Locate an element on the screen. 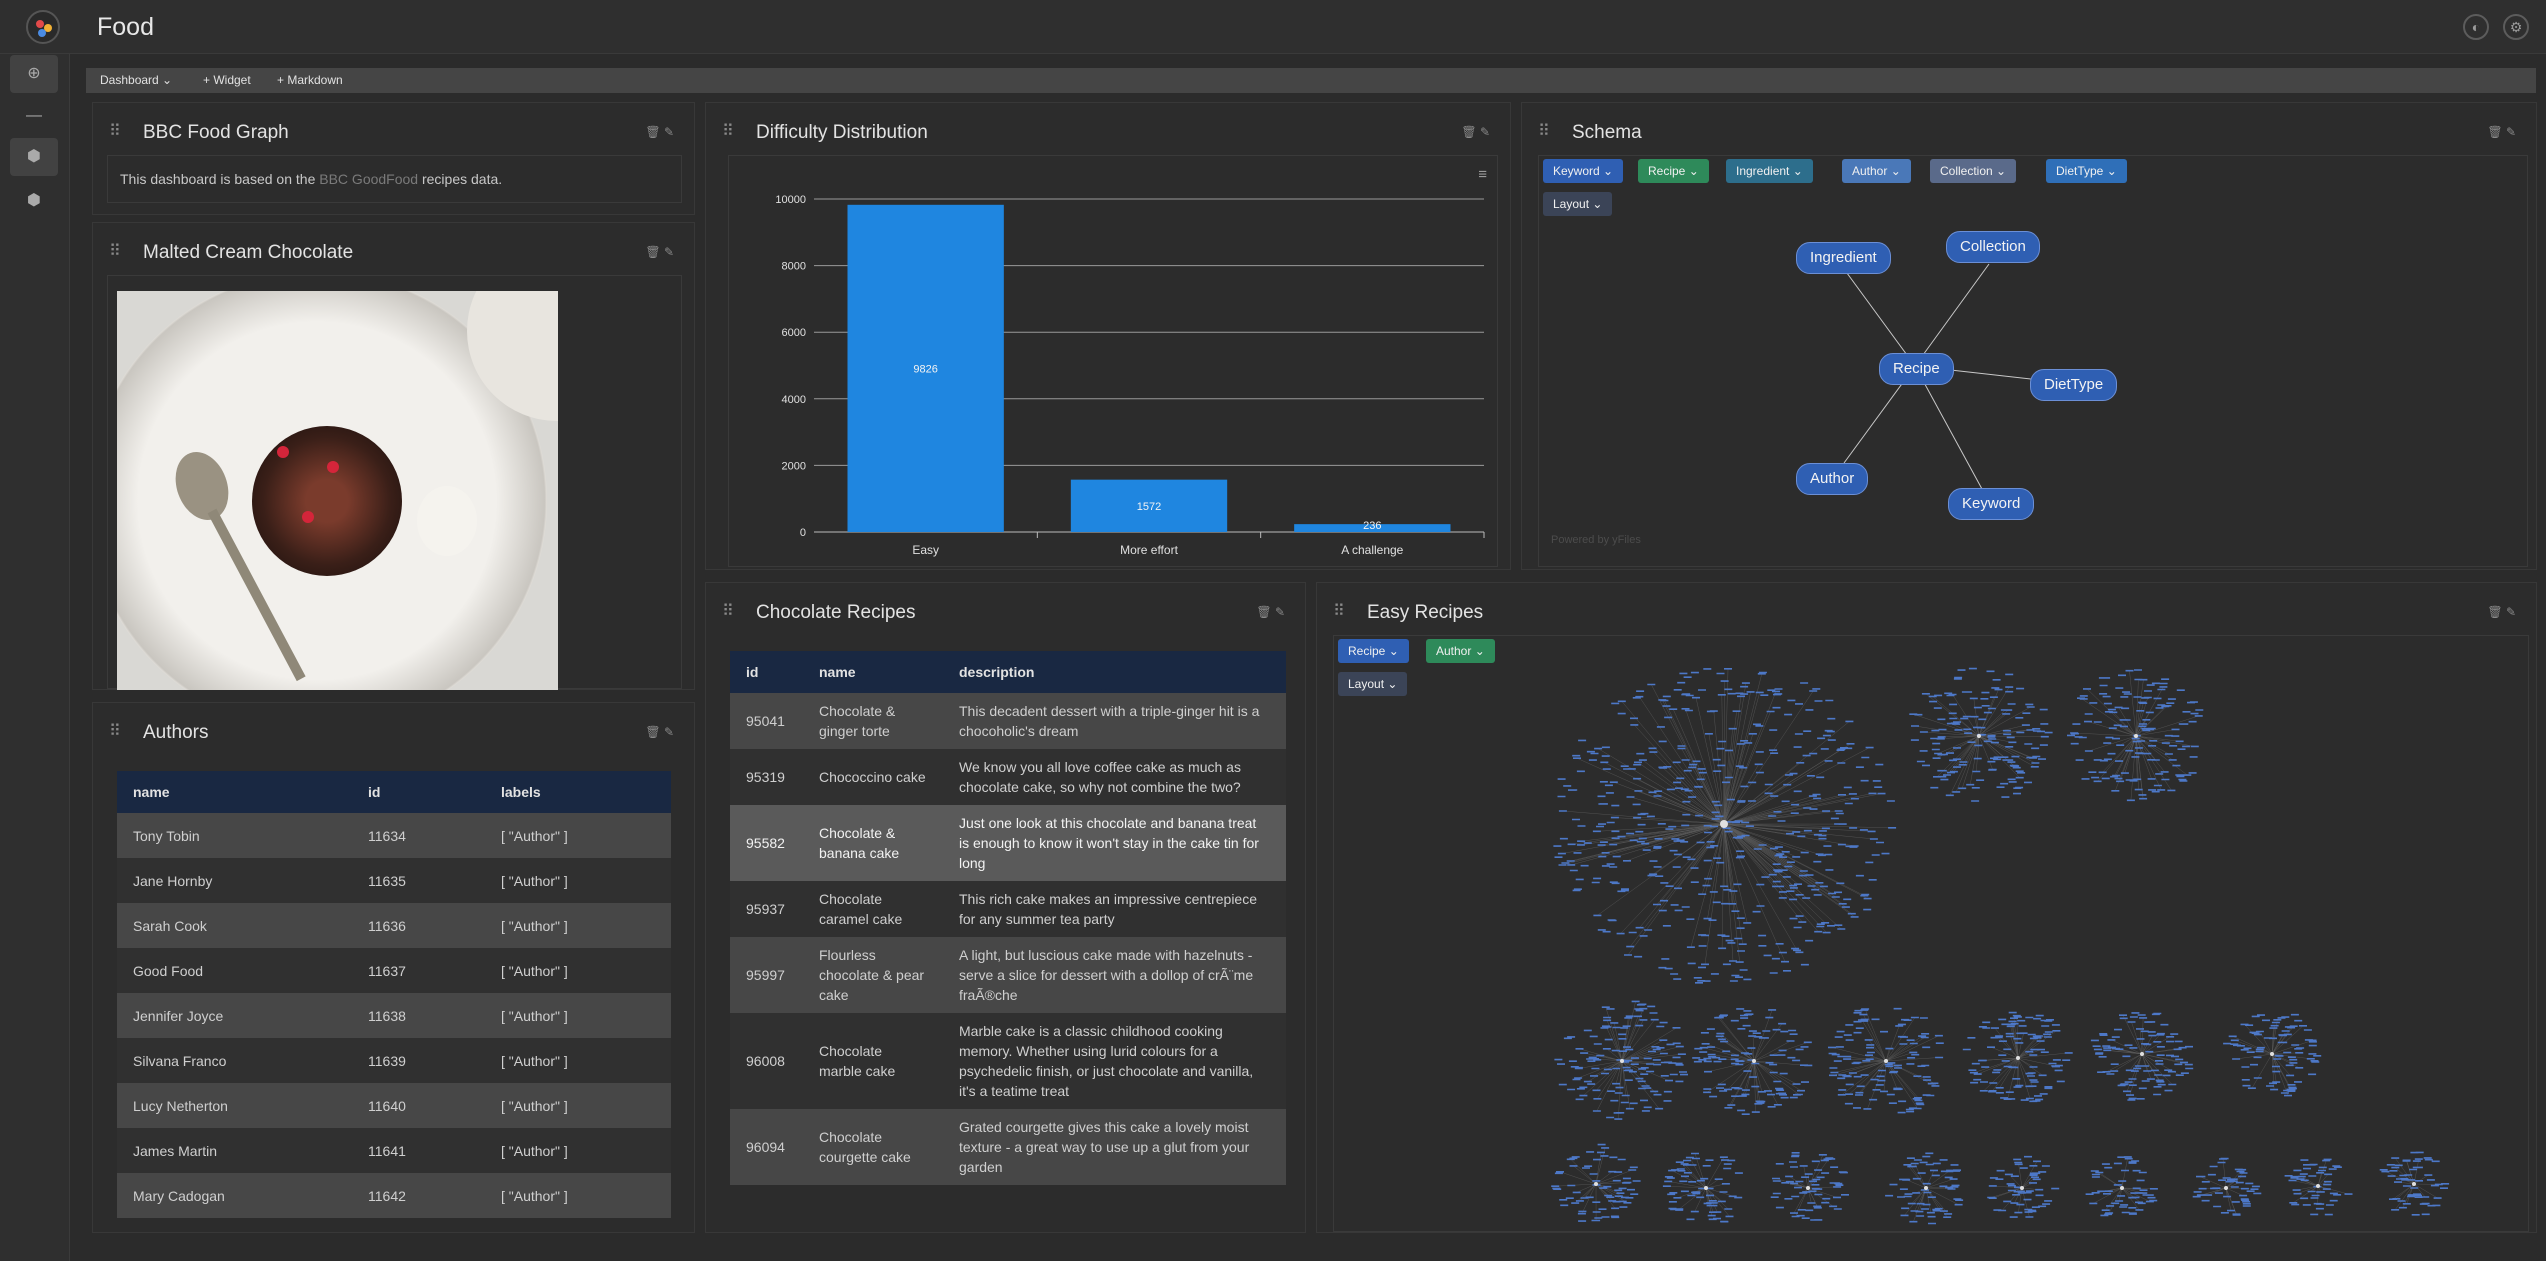 The height and width of the screenshot is (1261, 2546). column-header: description is located at coordinates (1114, 672).